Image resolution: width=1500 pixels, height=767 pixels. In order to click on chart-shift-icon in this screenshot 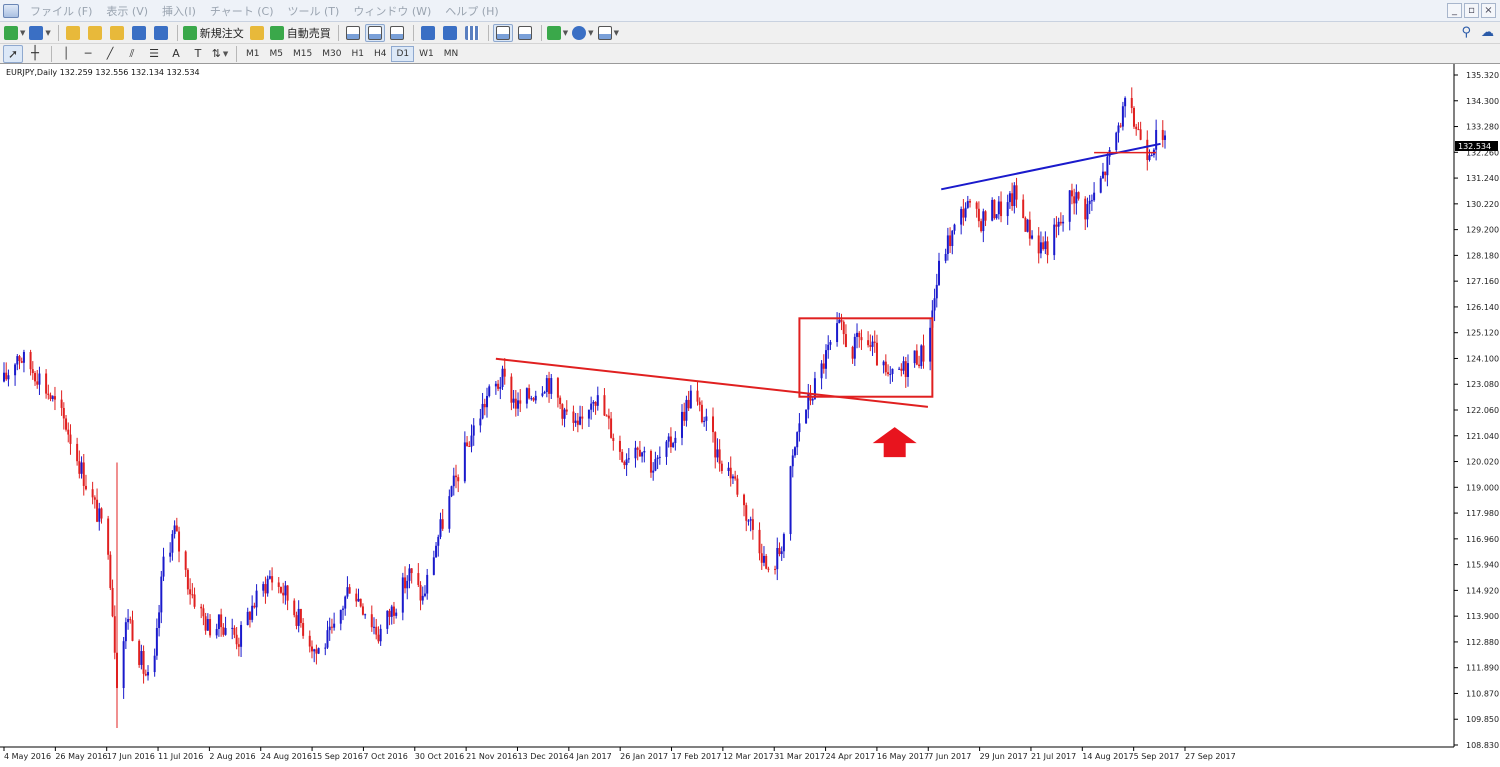, I will do `click(524, 32)`.